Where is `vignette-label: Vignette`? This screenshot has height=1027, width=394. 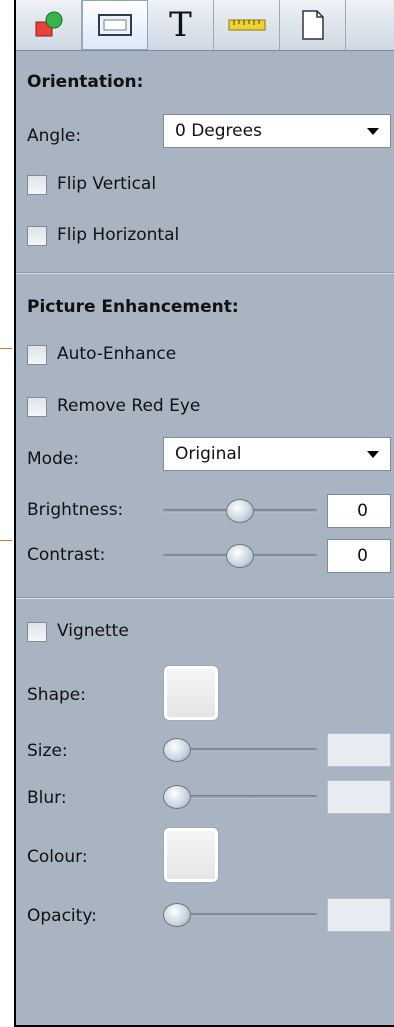
vignette-label: Vignette is located at coordinates (93, 631).